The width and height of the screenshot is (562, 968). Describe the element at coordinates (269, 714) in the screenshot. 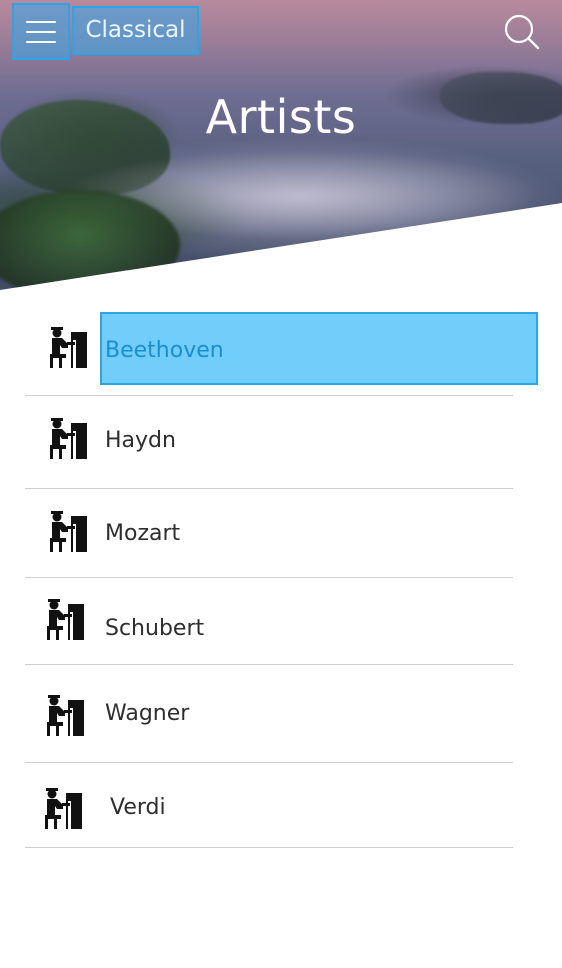

I see `list-item-wagner: Wagner` at that location.